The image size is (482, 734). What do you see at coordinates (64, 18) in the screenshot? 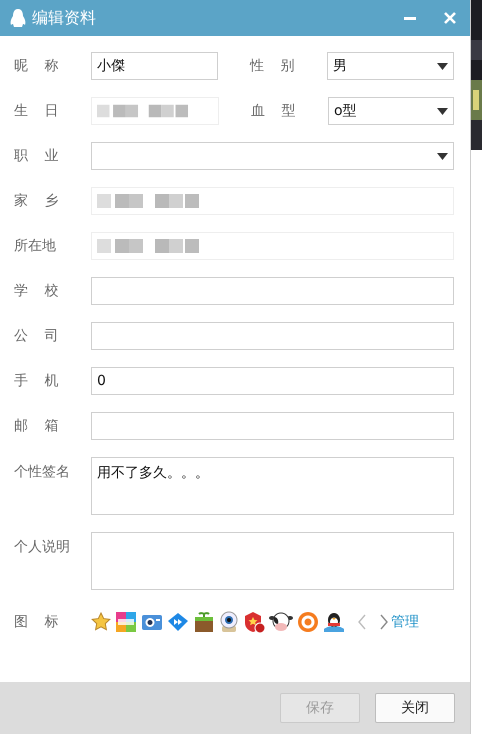
I see `window-title: 编辑资料` at bounding box center [64, 18].